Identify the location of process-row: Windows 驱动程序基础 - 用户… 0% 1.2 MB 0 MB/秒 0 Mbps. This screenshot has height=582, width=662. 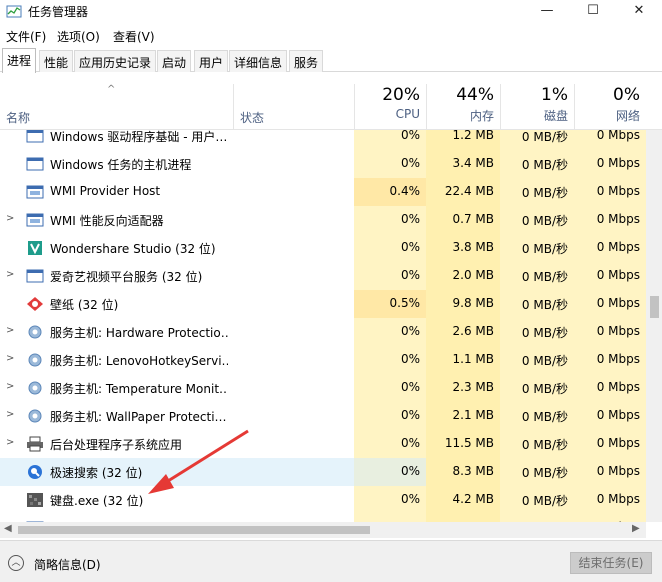
(323, 140).